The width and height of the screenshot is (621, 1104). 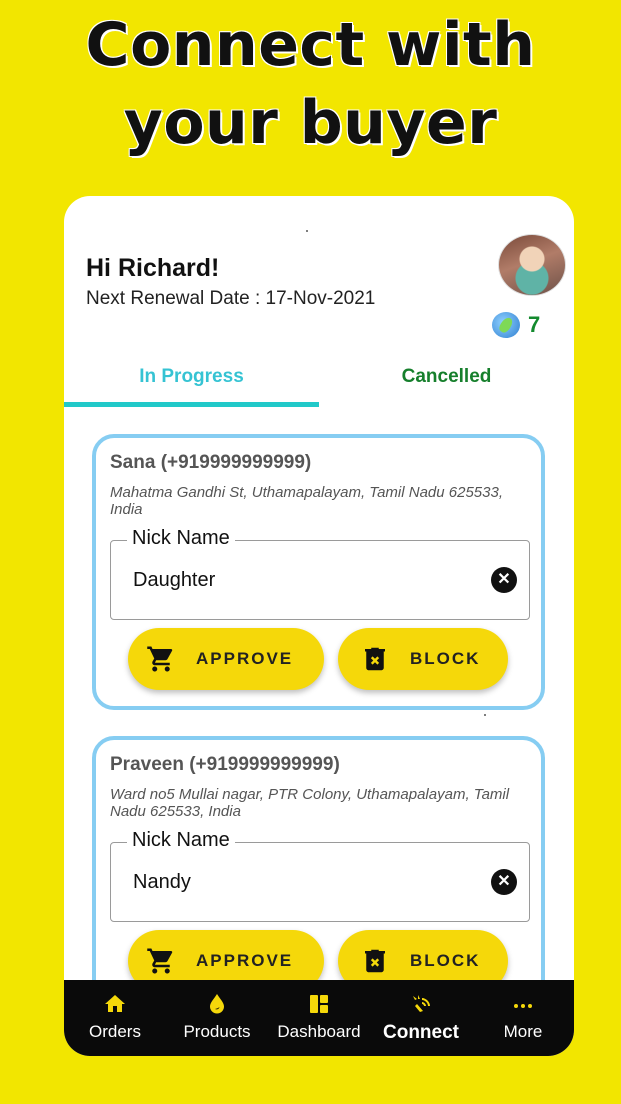 I want to click on nick-name-value: Nandy, so click(x=162, y=882).